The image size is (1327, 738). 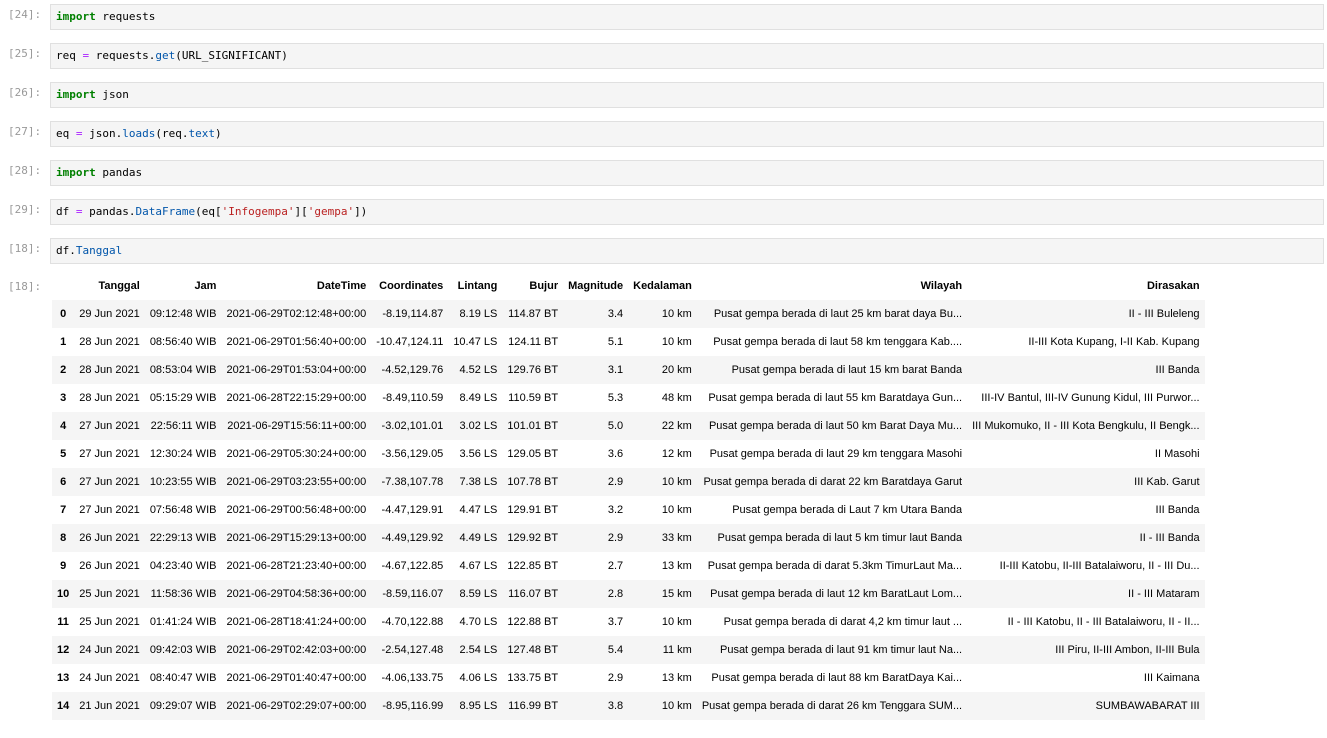 I want to click on code-token: pandas., so click(x=109, y=211).